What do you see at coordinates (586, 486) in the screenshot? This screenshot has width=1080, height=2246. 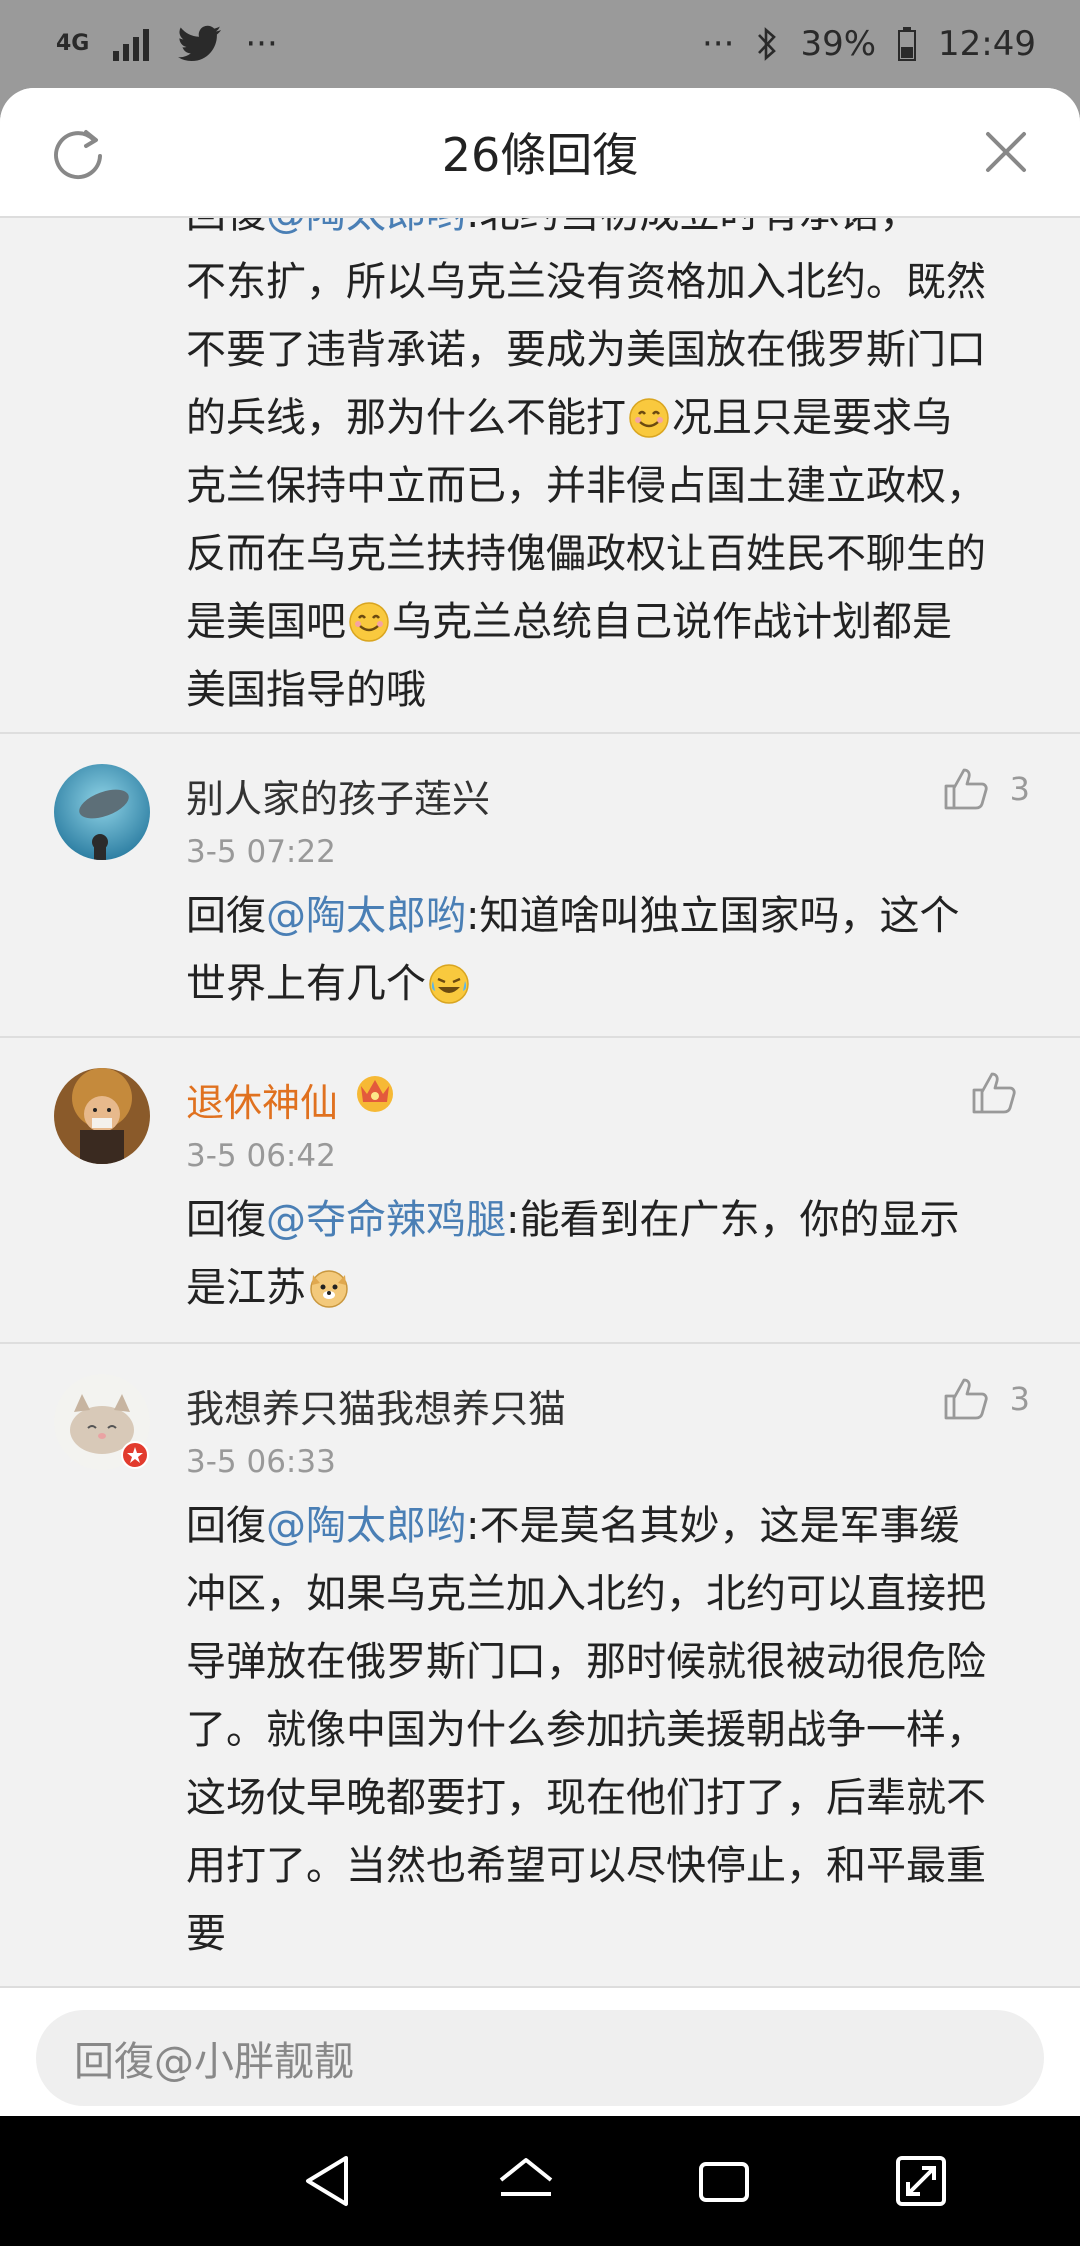 I see `partial-line-4: 克兰保持中立而已，并非侵占国土建立政权，` at bounding box center [586, 486].